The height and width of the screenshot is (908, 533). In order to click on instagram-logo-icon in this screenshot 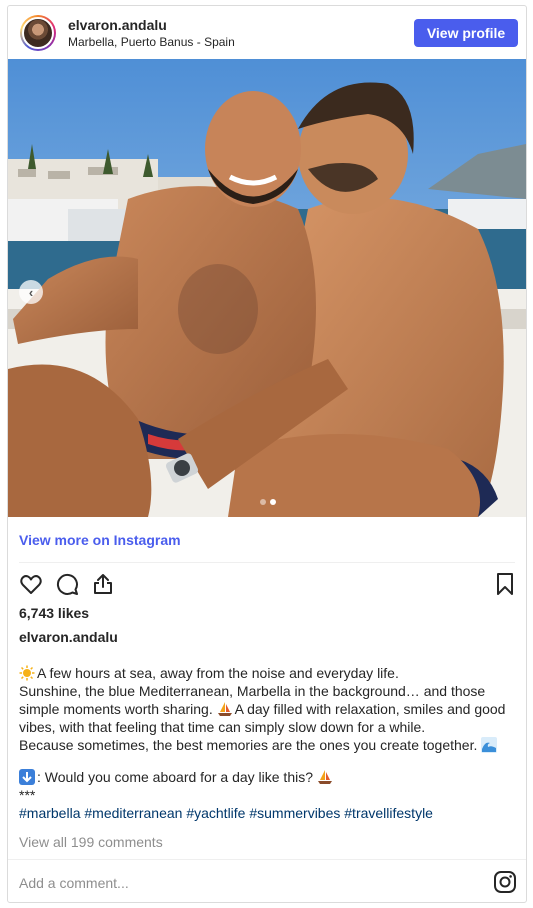, I will do `click(505, 882)`.